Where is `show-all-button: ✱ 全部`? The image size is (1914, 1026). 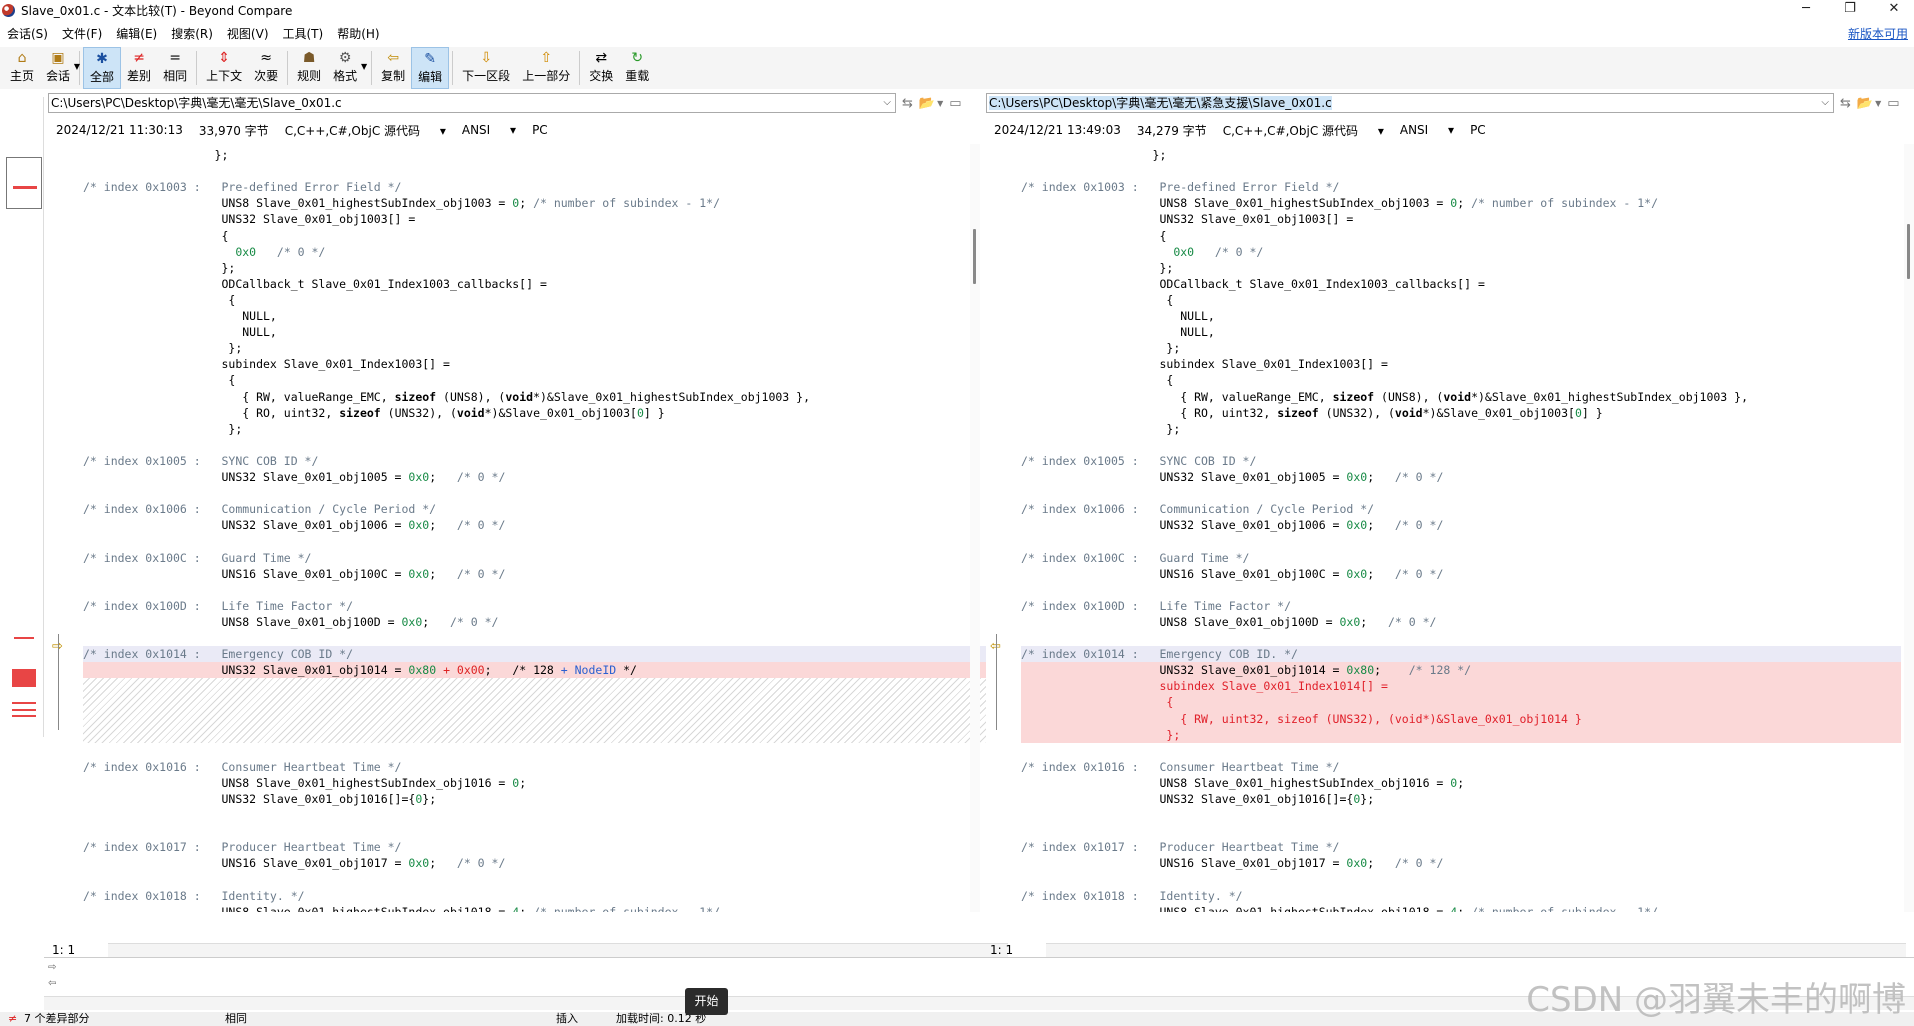
show-all-button: ✱ 全部 is located at coordinates (102, 68).